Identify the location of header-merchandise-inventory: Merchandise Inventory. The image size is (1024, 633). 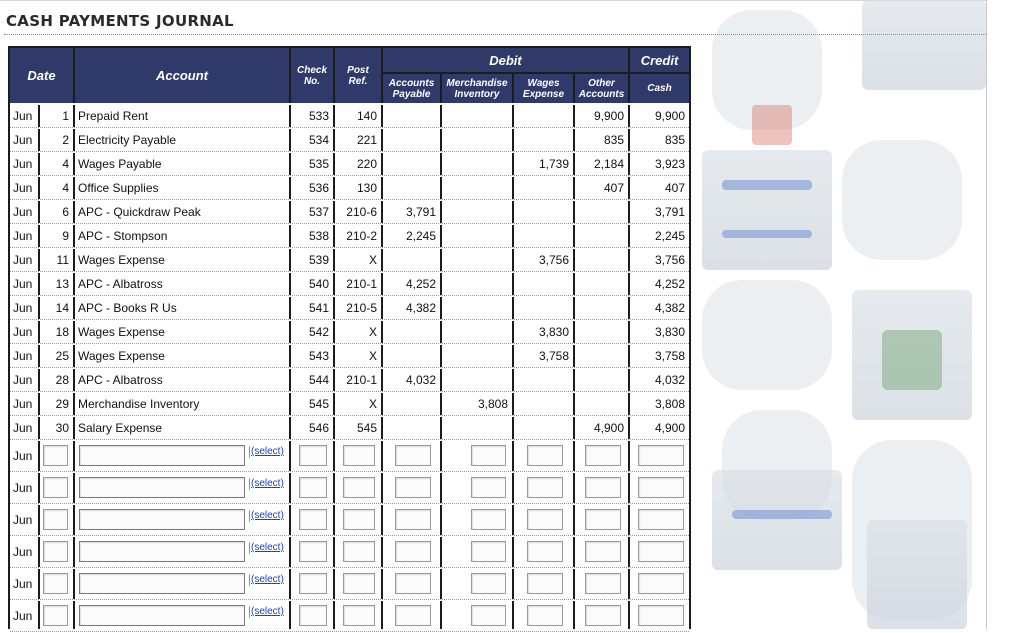
(477, 88).